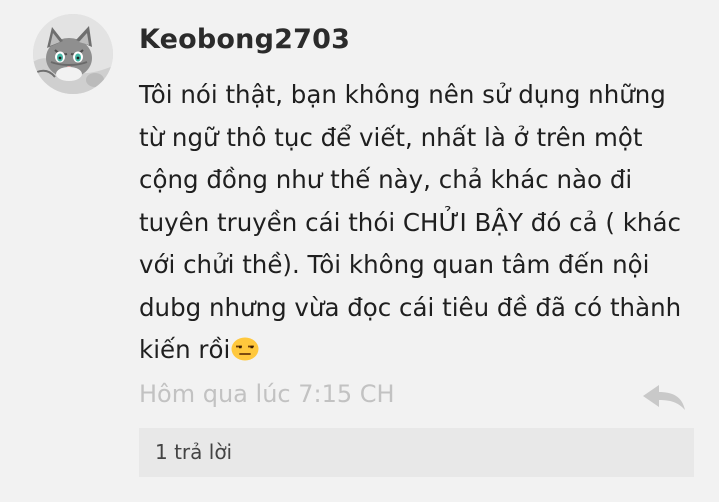  I want to click on view-replies-button: 1 trả lời, so click(416, 452).